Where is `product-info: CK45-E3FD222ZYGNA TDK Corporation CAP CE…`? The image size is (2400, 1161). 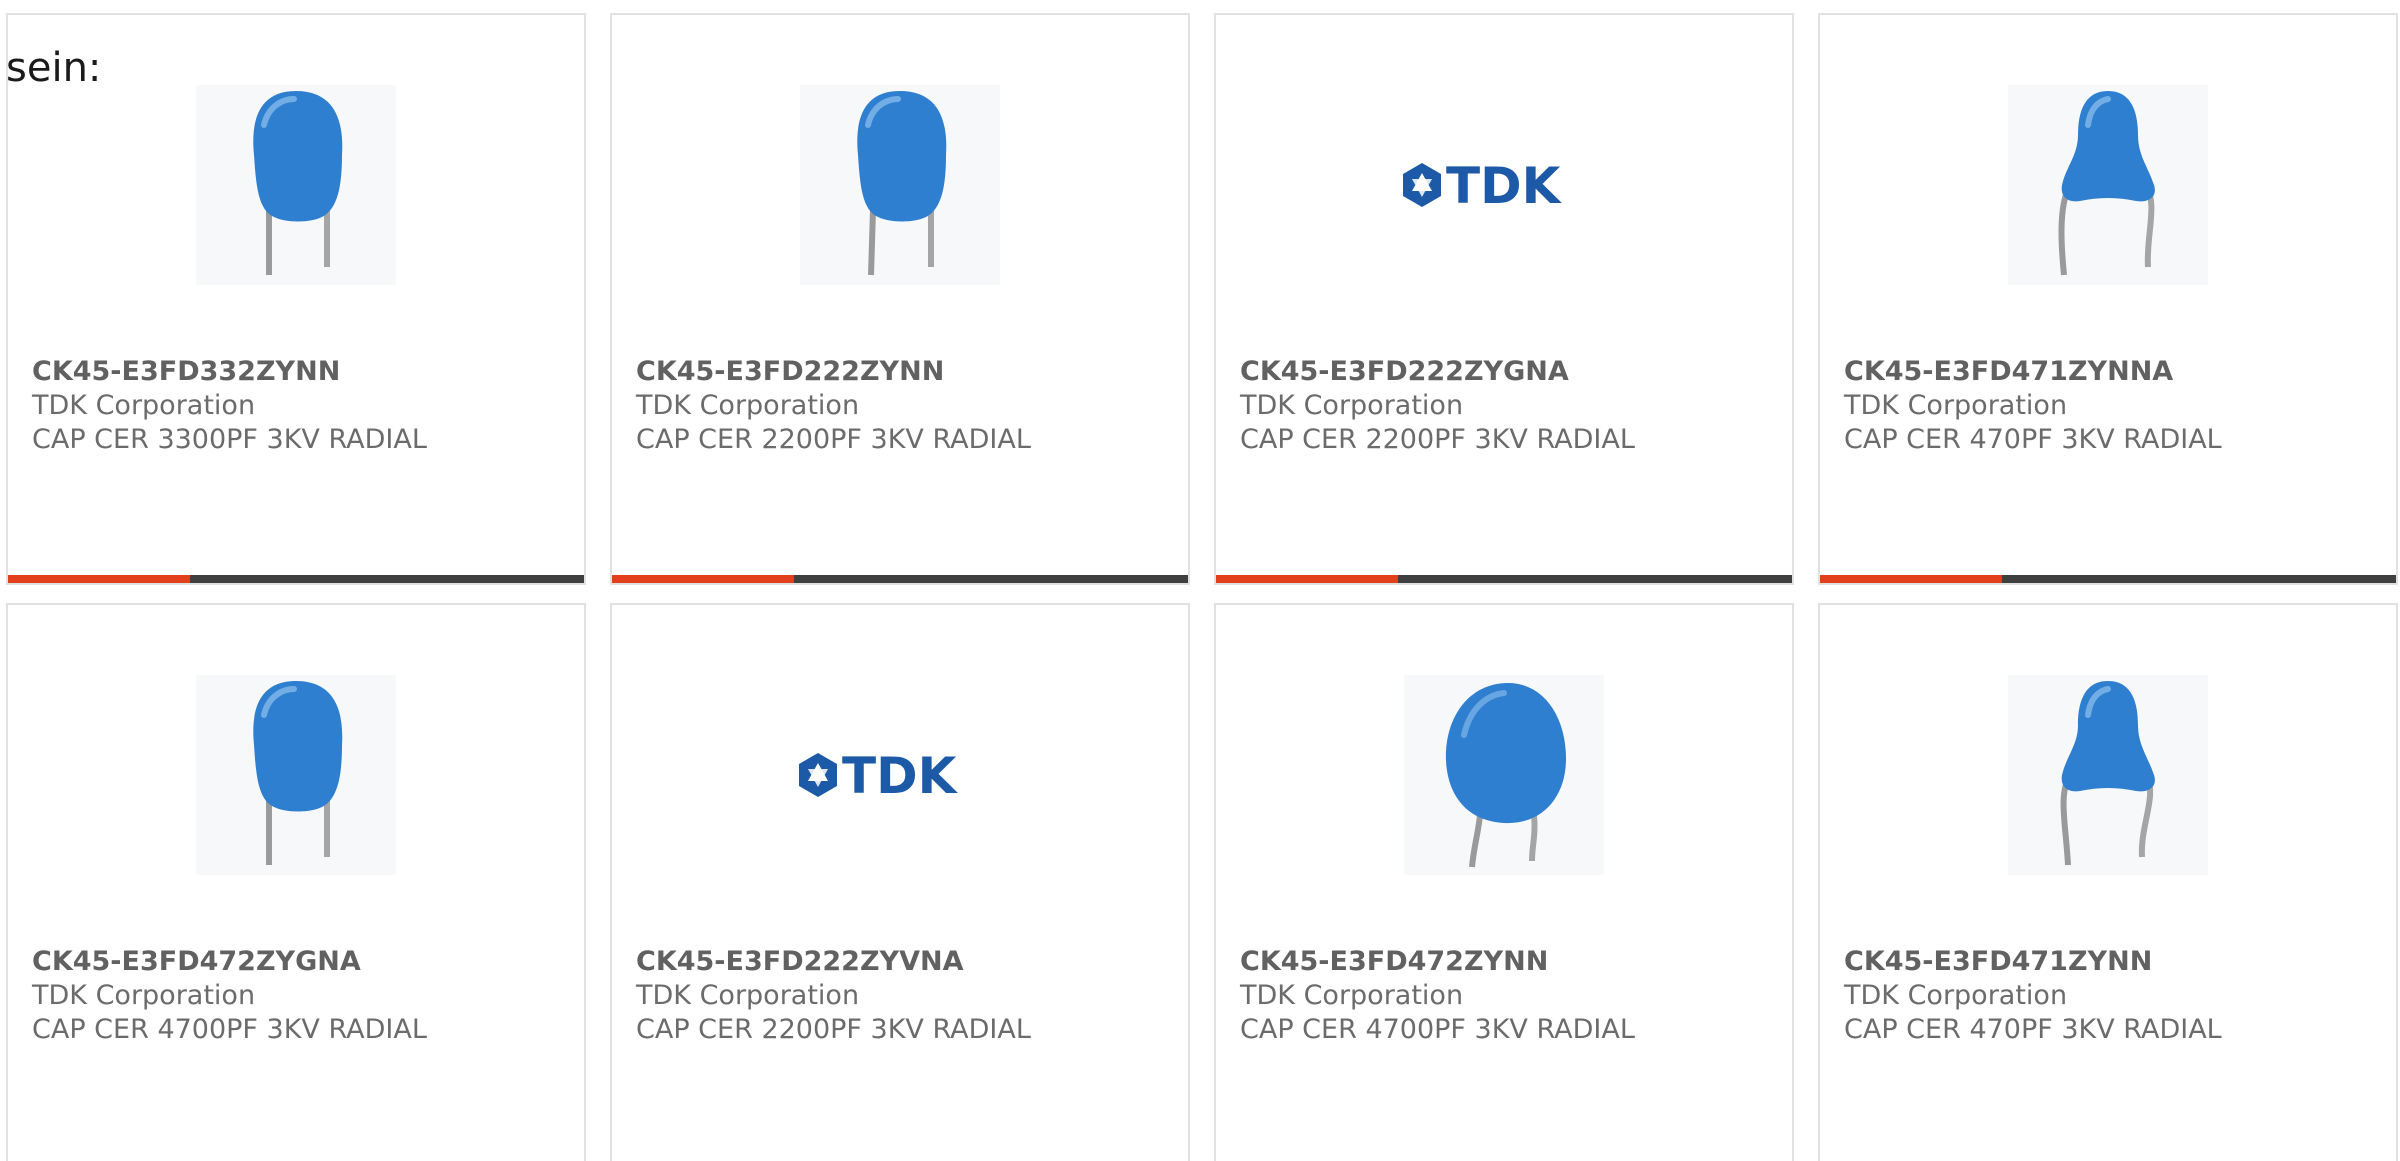
product-info: CK45-E3FD222ZYGNA TDK Corporation CAP CE… is located at coordinates (1508, 406).